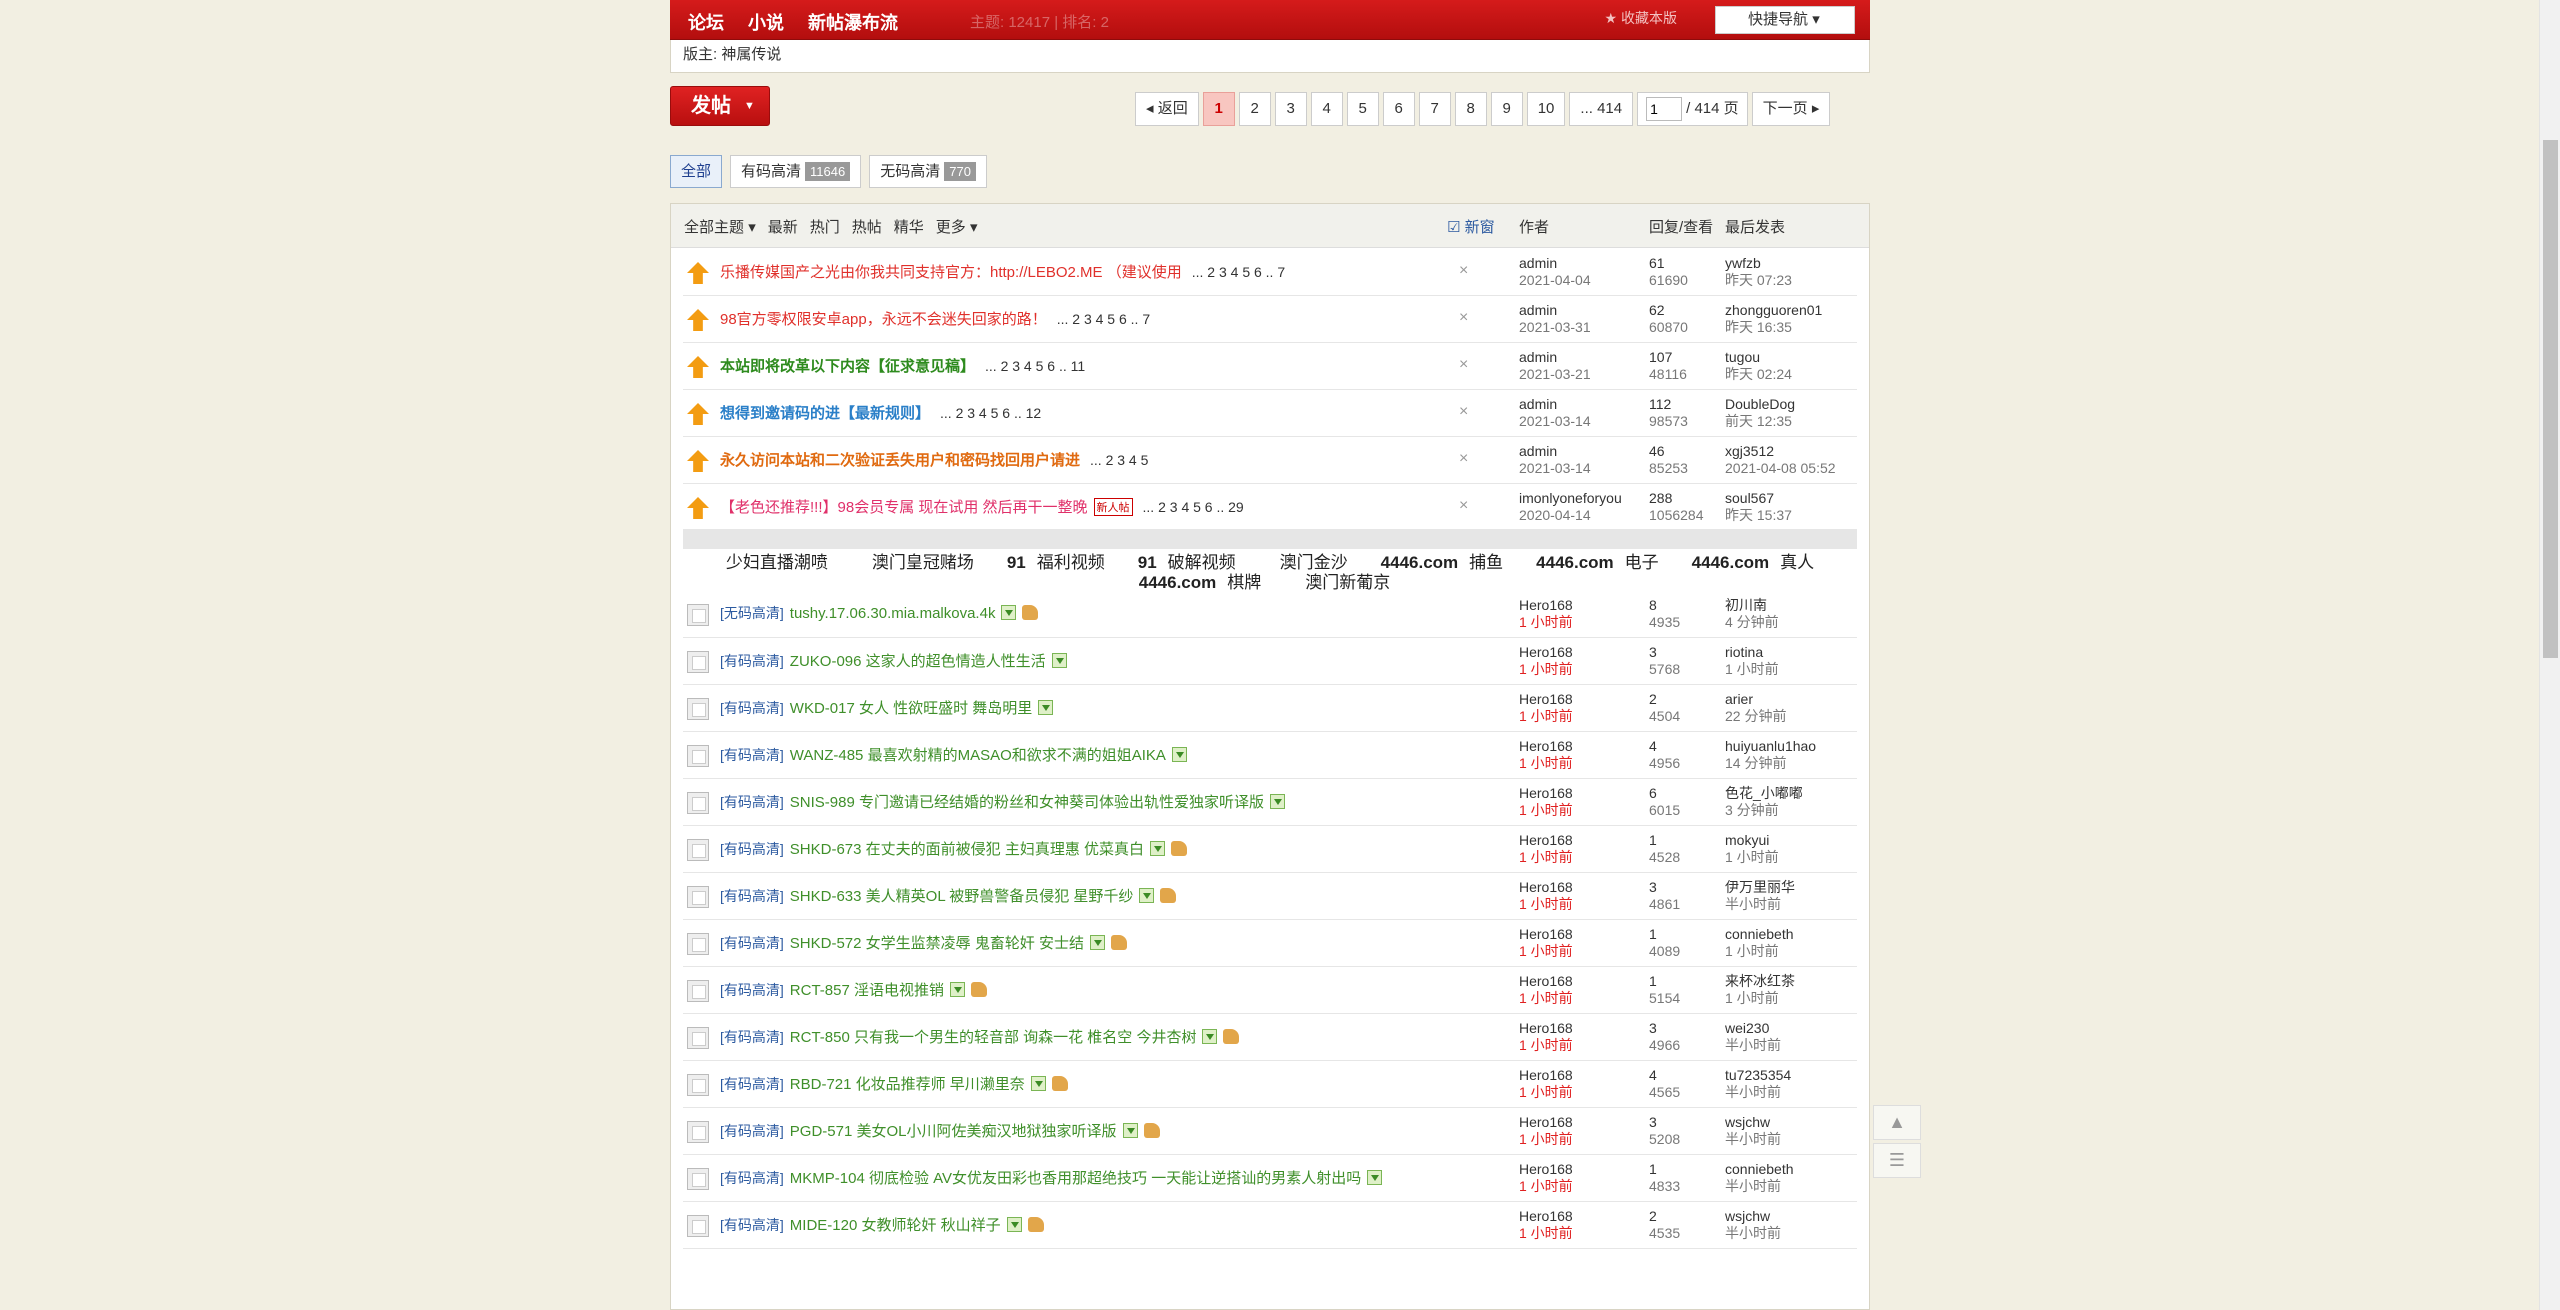  I want to click on page-link-current: 1, so click(1218, 109).